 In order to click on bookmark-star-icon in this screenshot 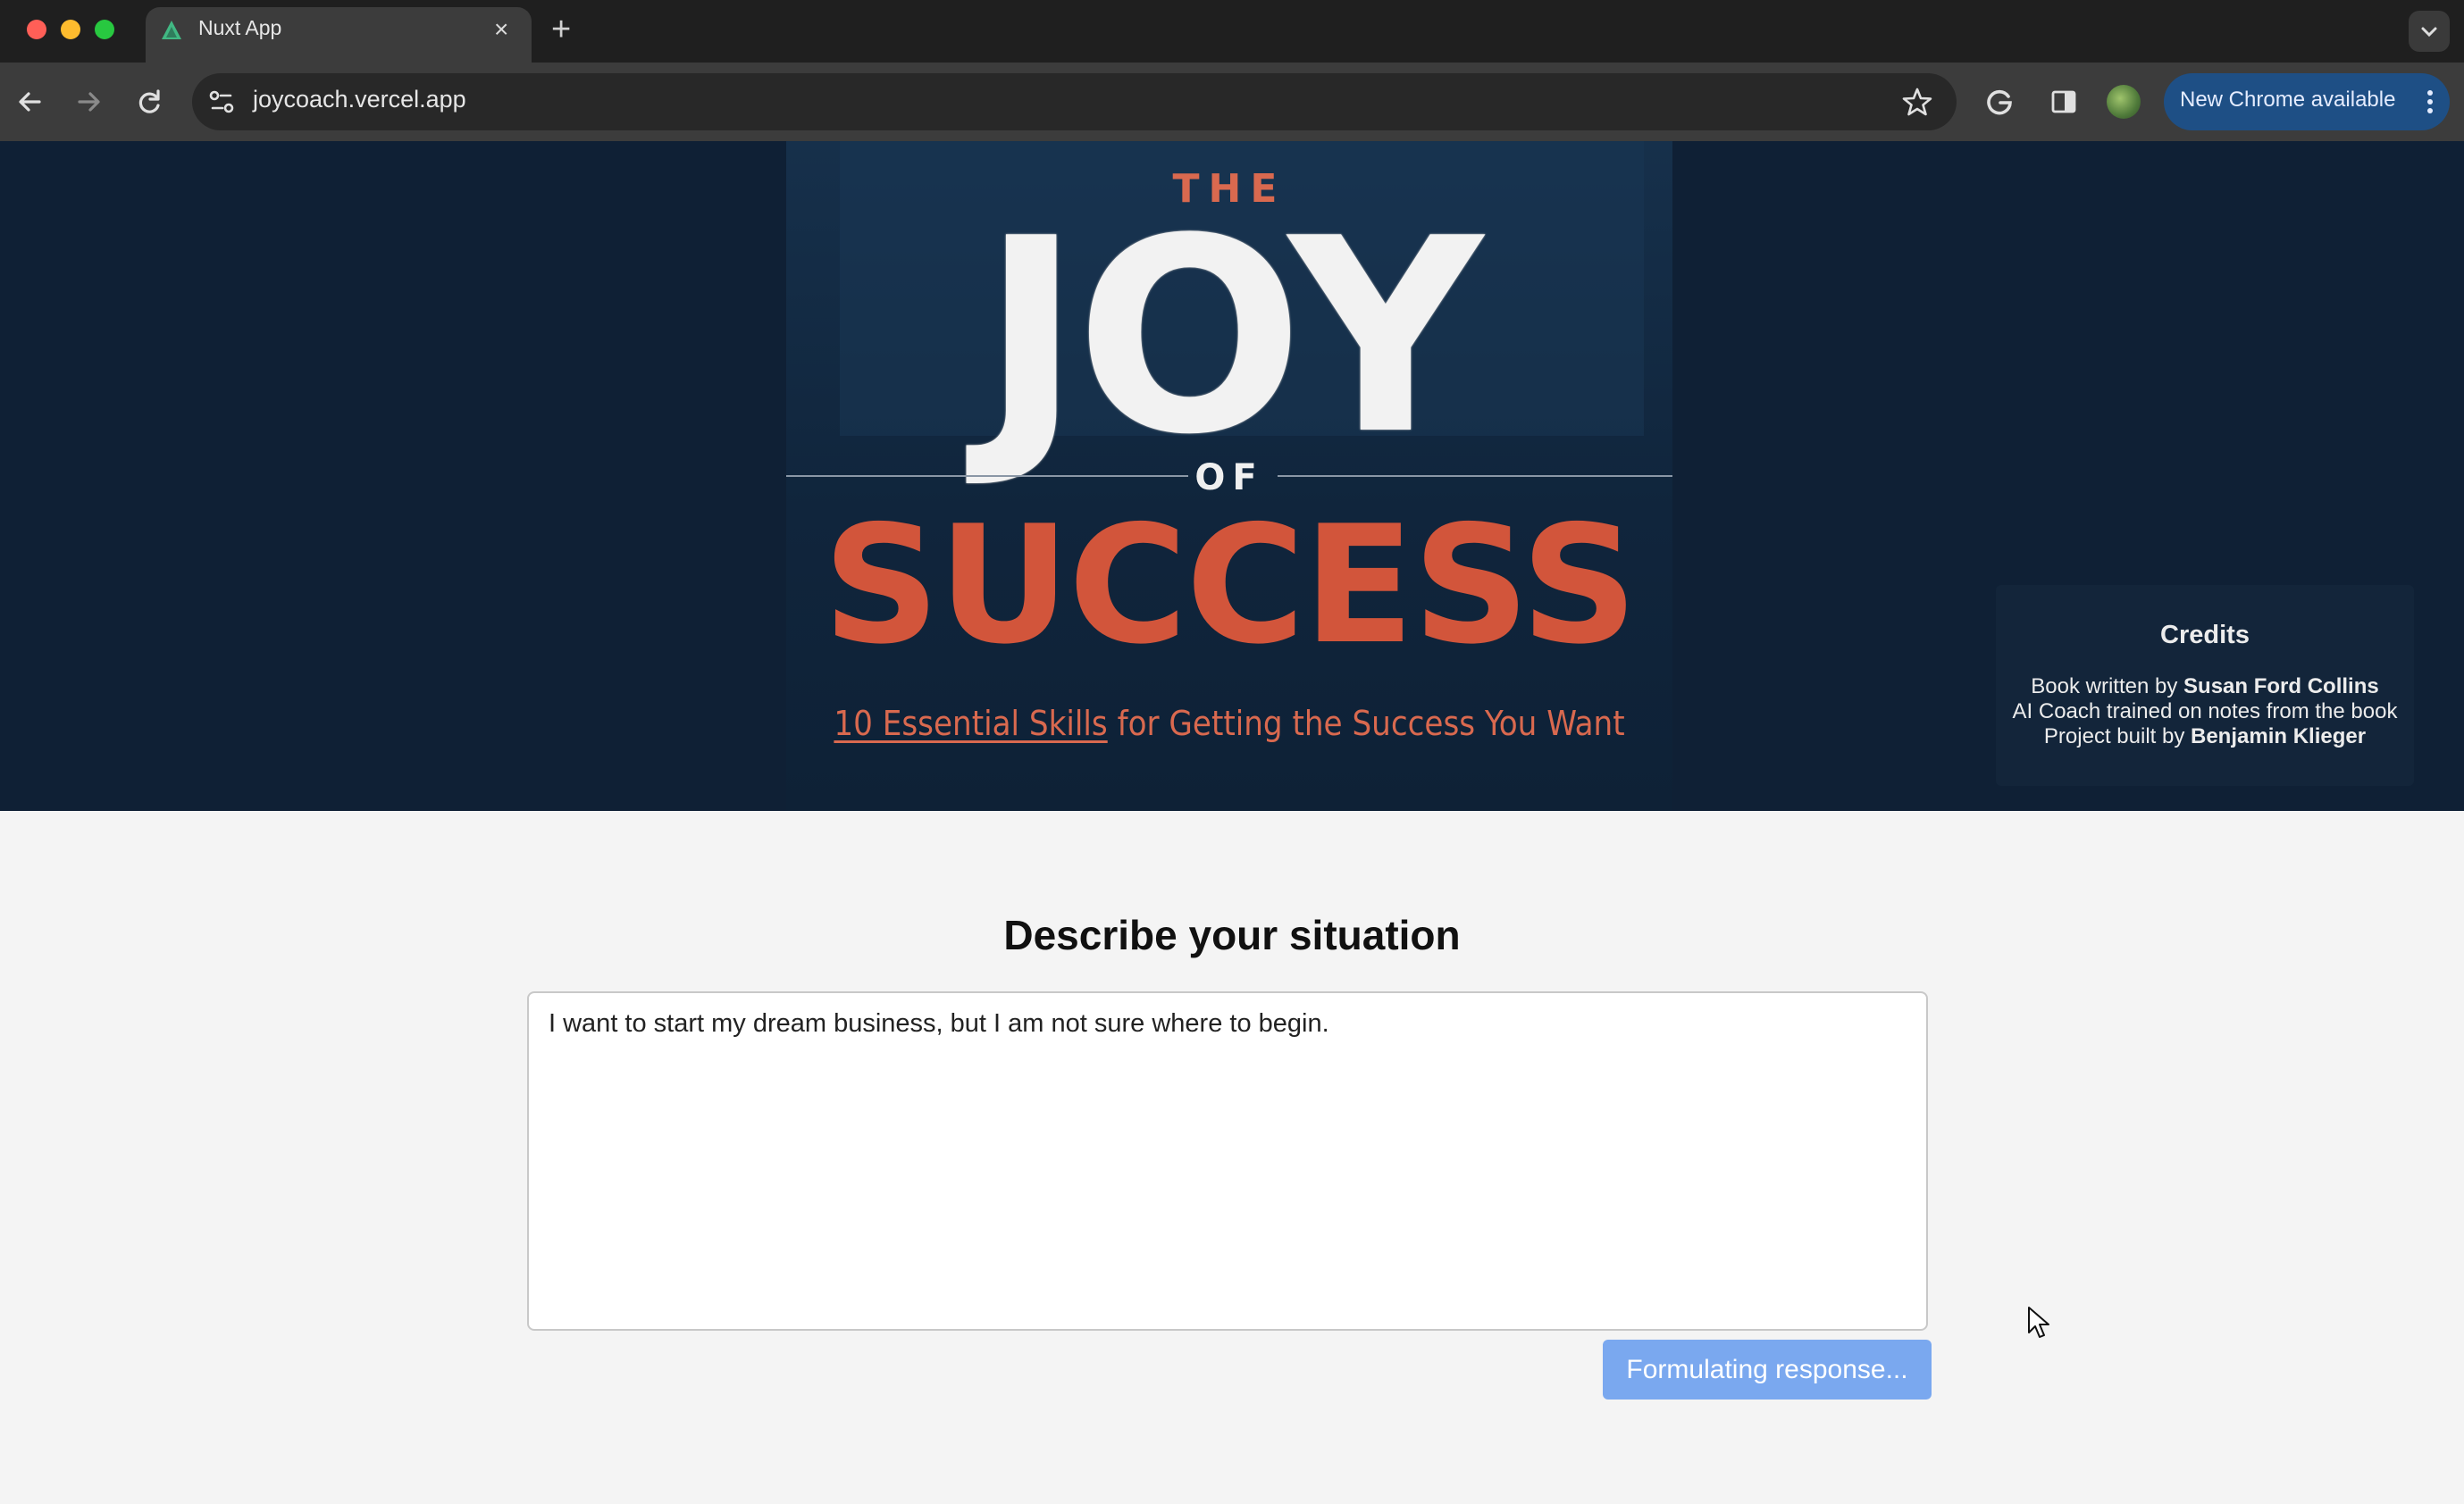, I will do `click(1918, 102)`.